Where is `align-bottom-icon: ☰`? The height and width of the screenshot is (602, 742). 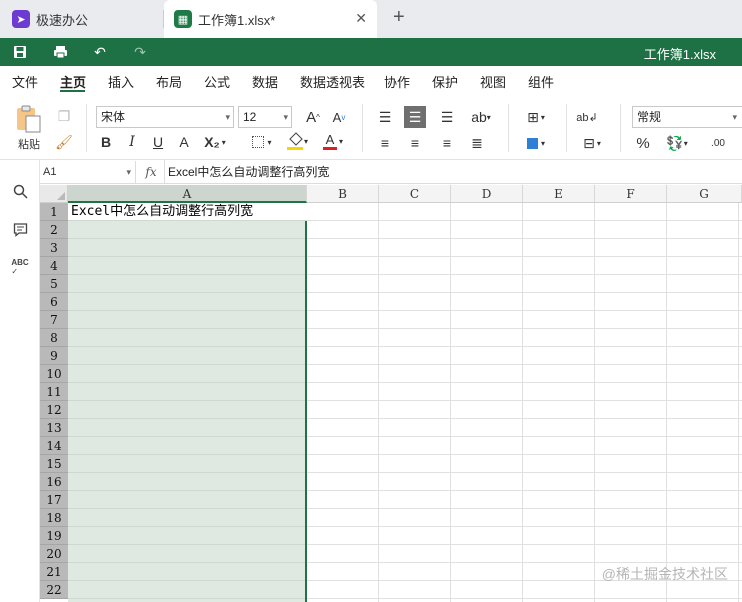 align-bottom-icon: ☰ is located at coordinates (447, 117).